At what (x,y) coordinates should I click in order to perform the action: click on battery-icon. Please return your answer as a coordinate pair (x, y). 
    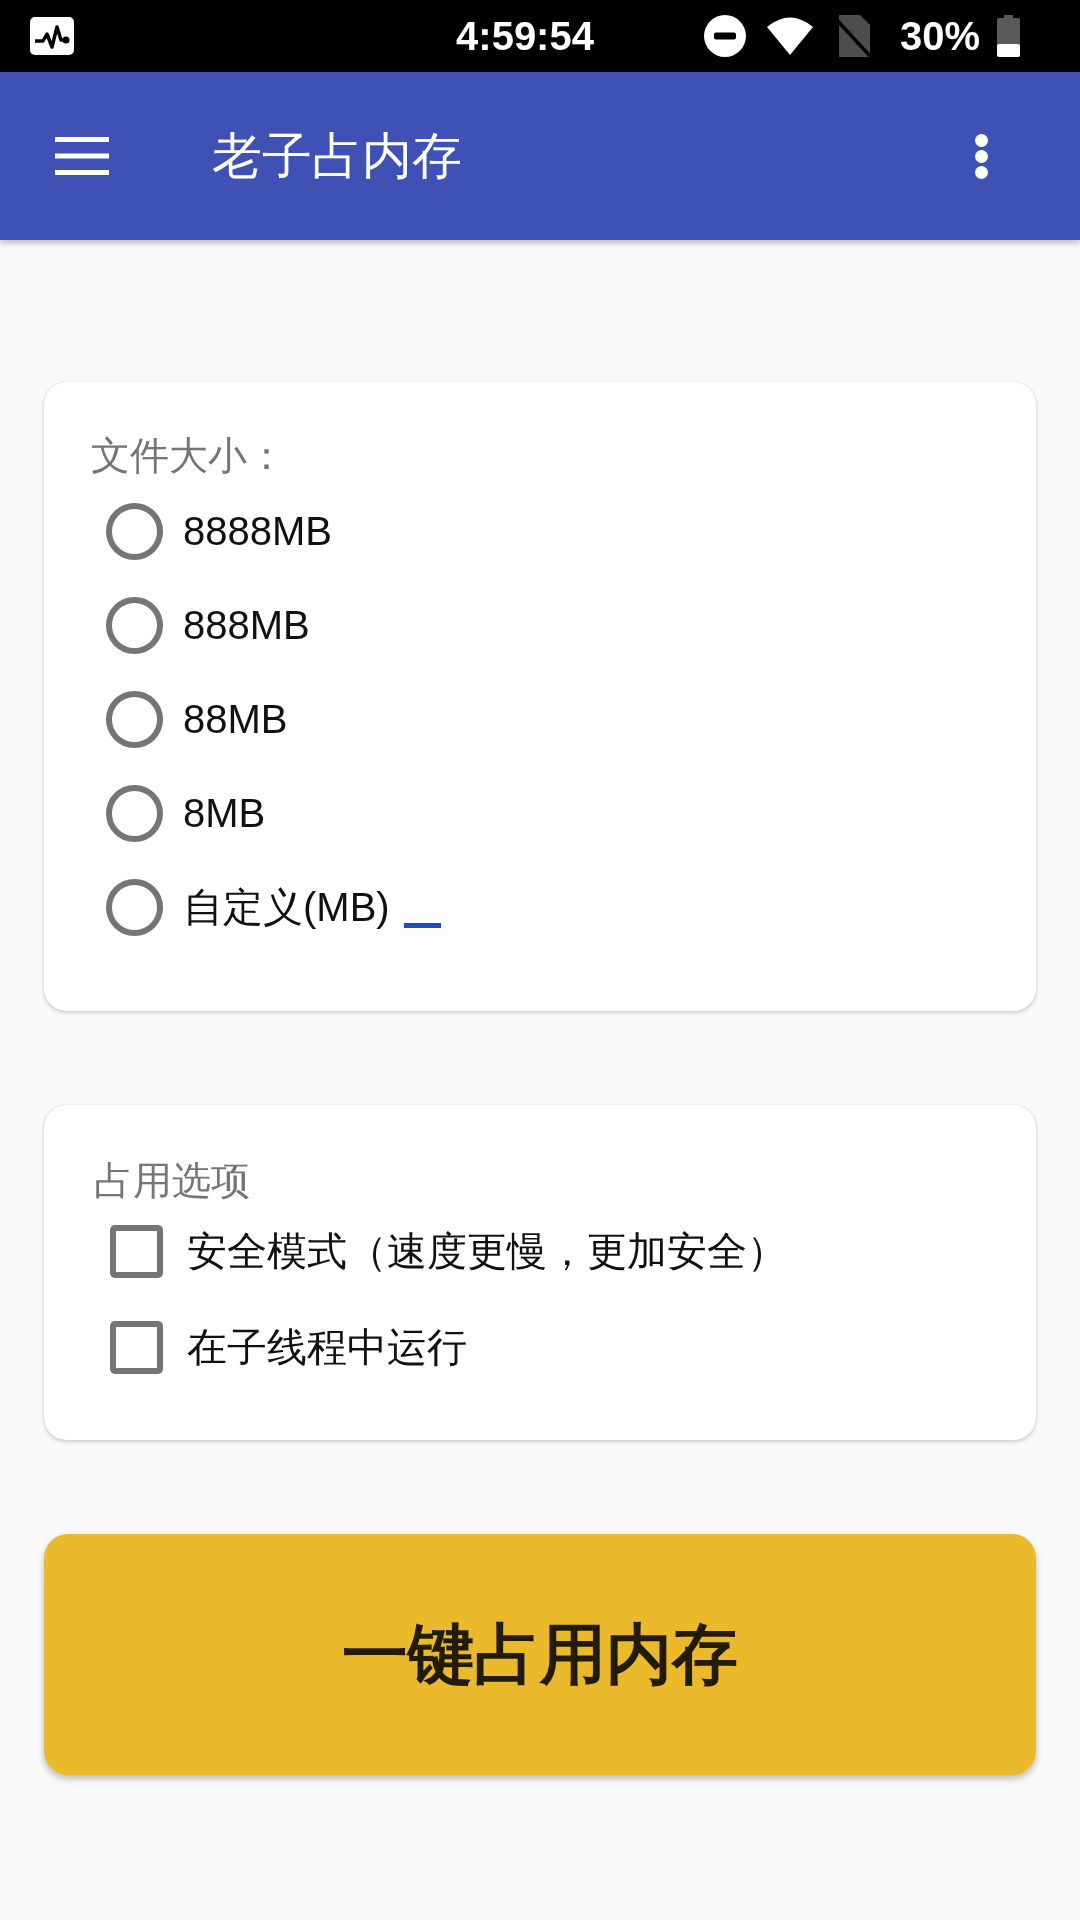
    Looking at the image, I should click on (1008, 36).